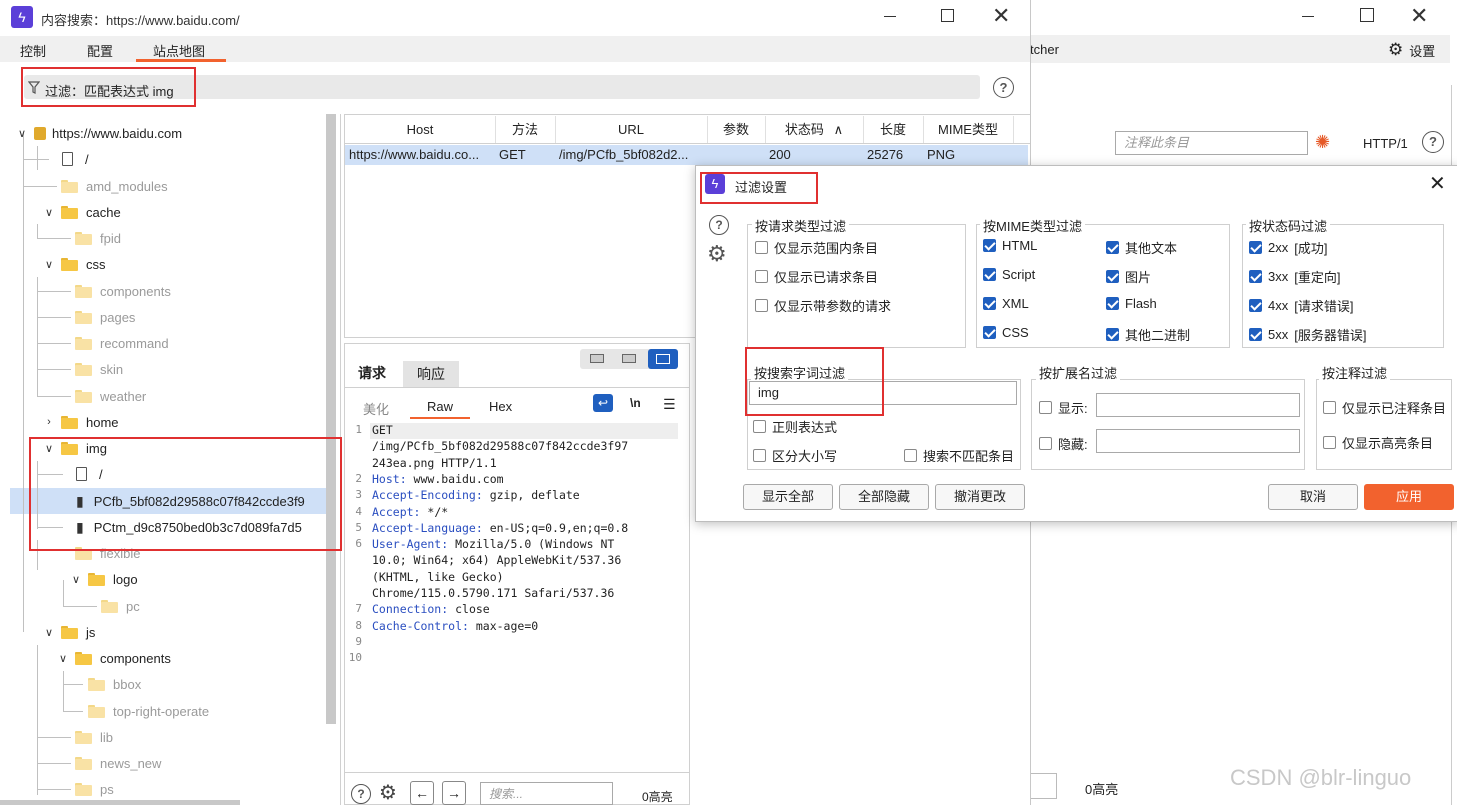 This screenshot has width=1457, height=805. What do you see at coordinates (663, 359) in the screenshot?
I see `single-view-icon` at bounding box center [663, 359].